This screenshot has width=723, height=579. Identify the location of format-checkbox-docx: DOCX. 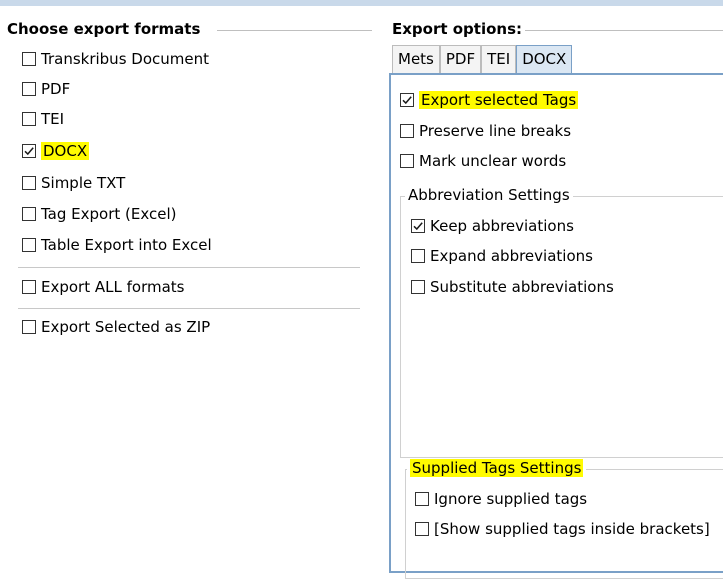
(56, 151).